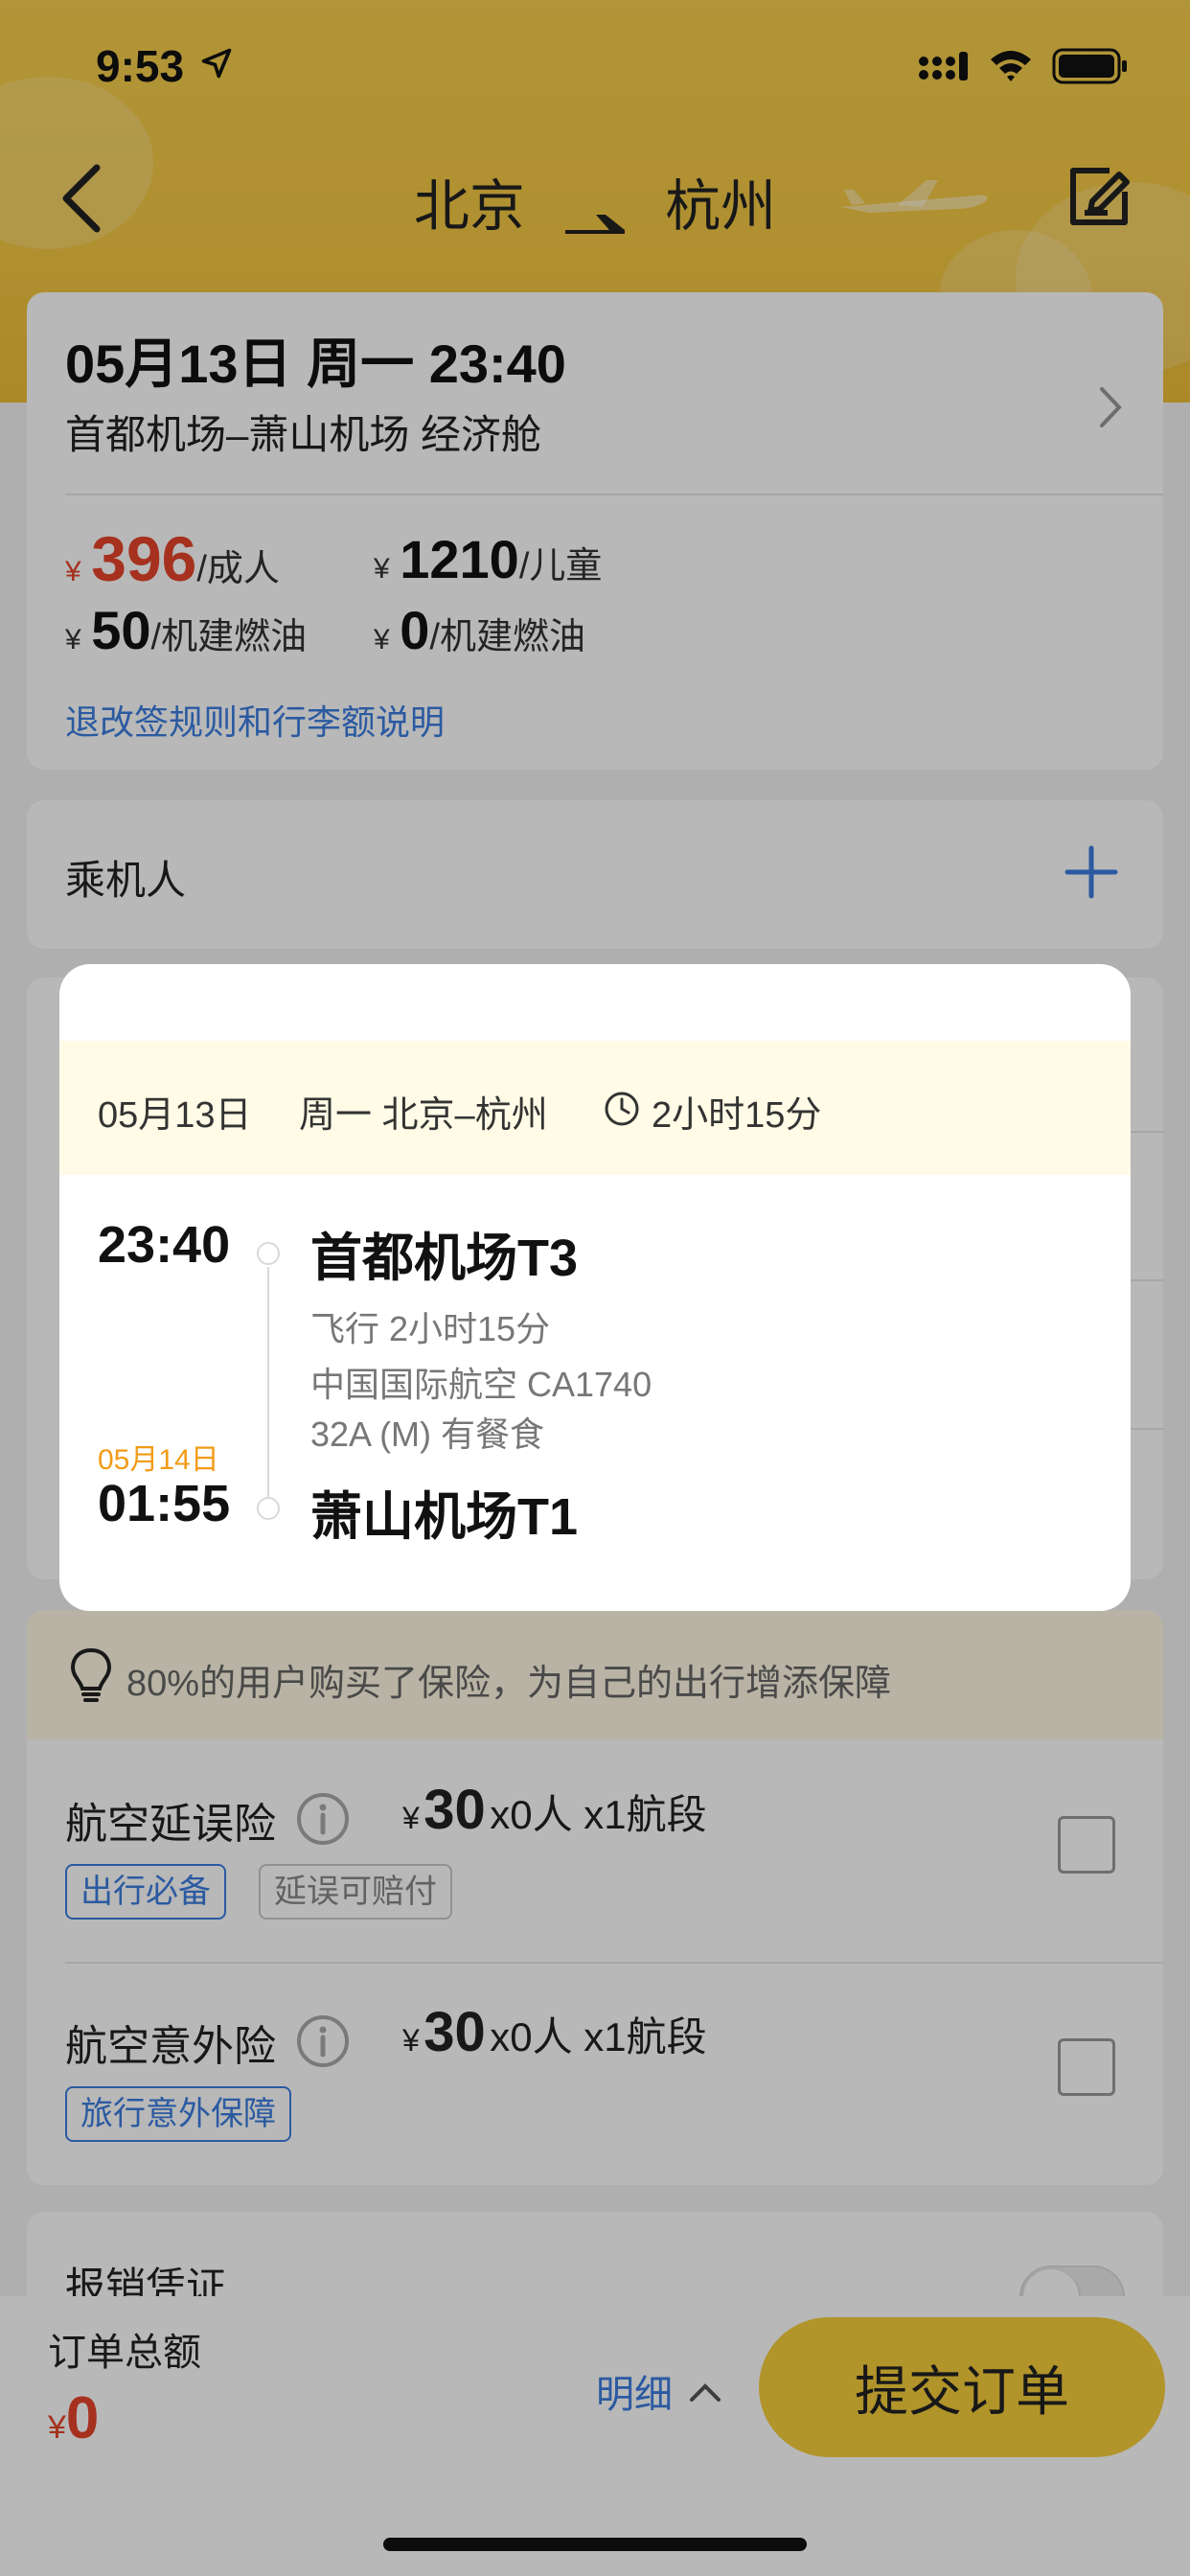 The height and width of the screenshot is (2576, 1190). I want to click on airline-flight-number: 中国国际航空 CA1740, so click(481, 1384).